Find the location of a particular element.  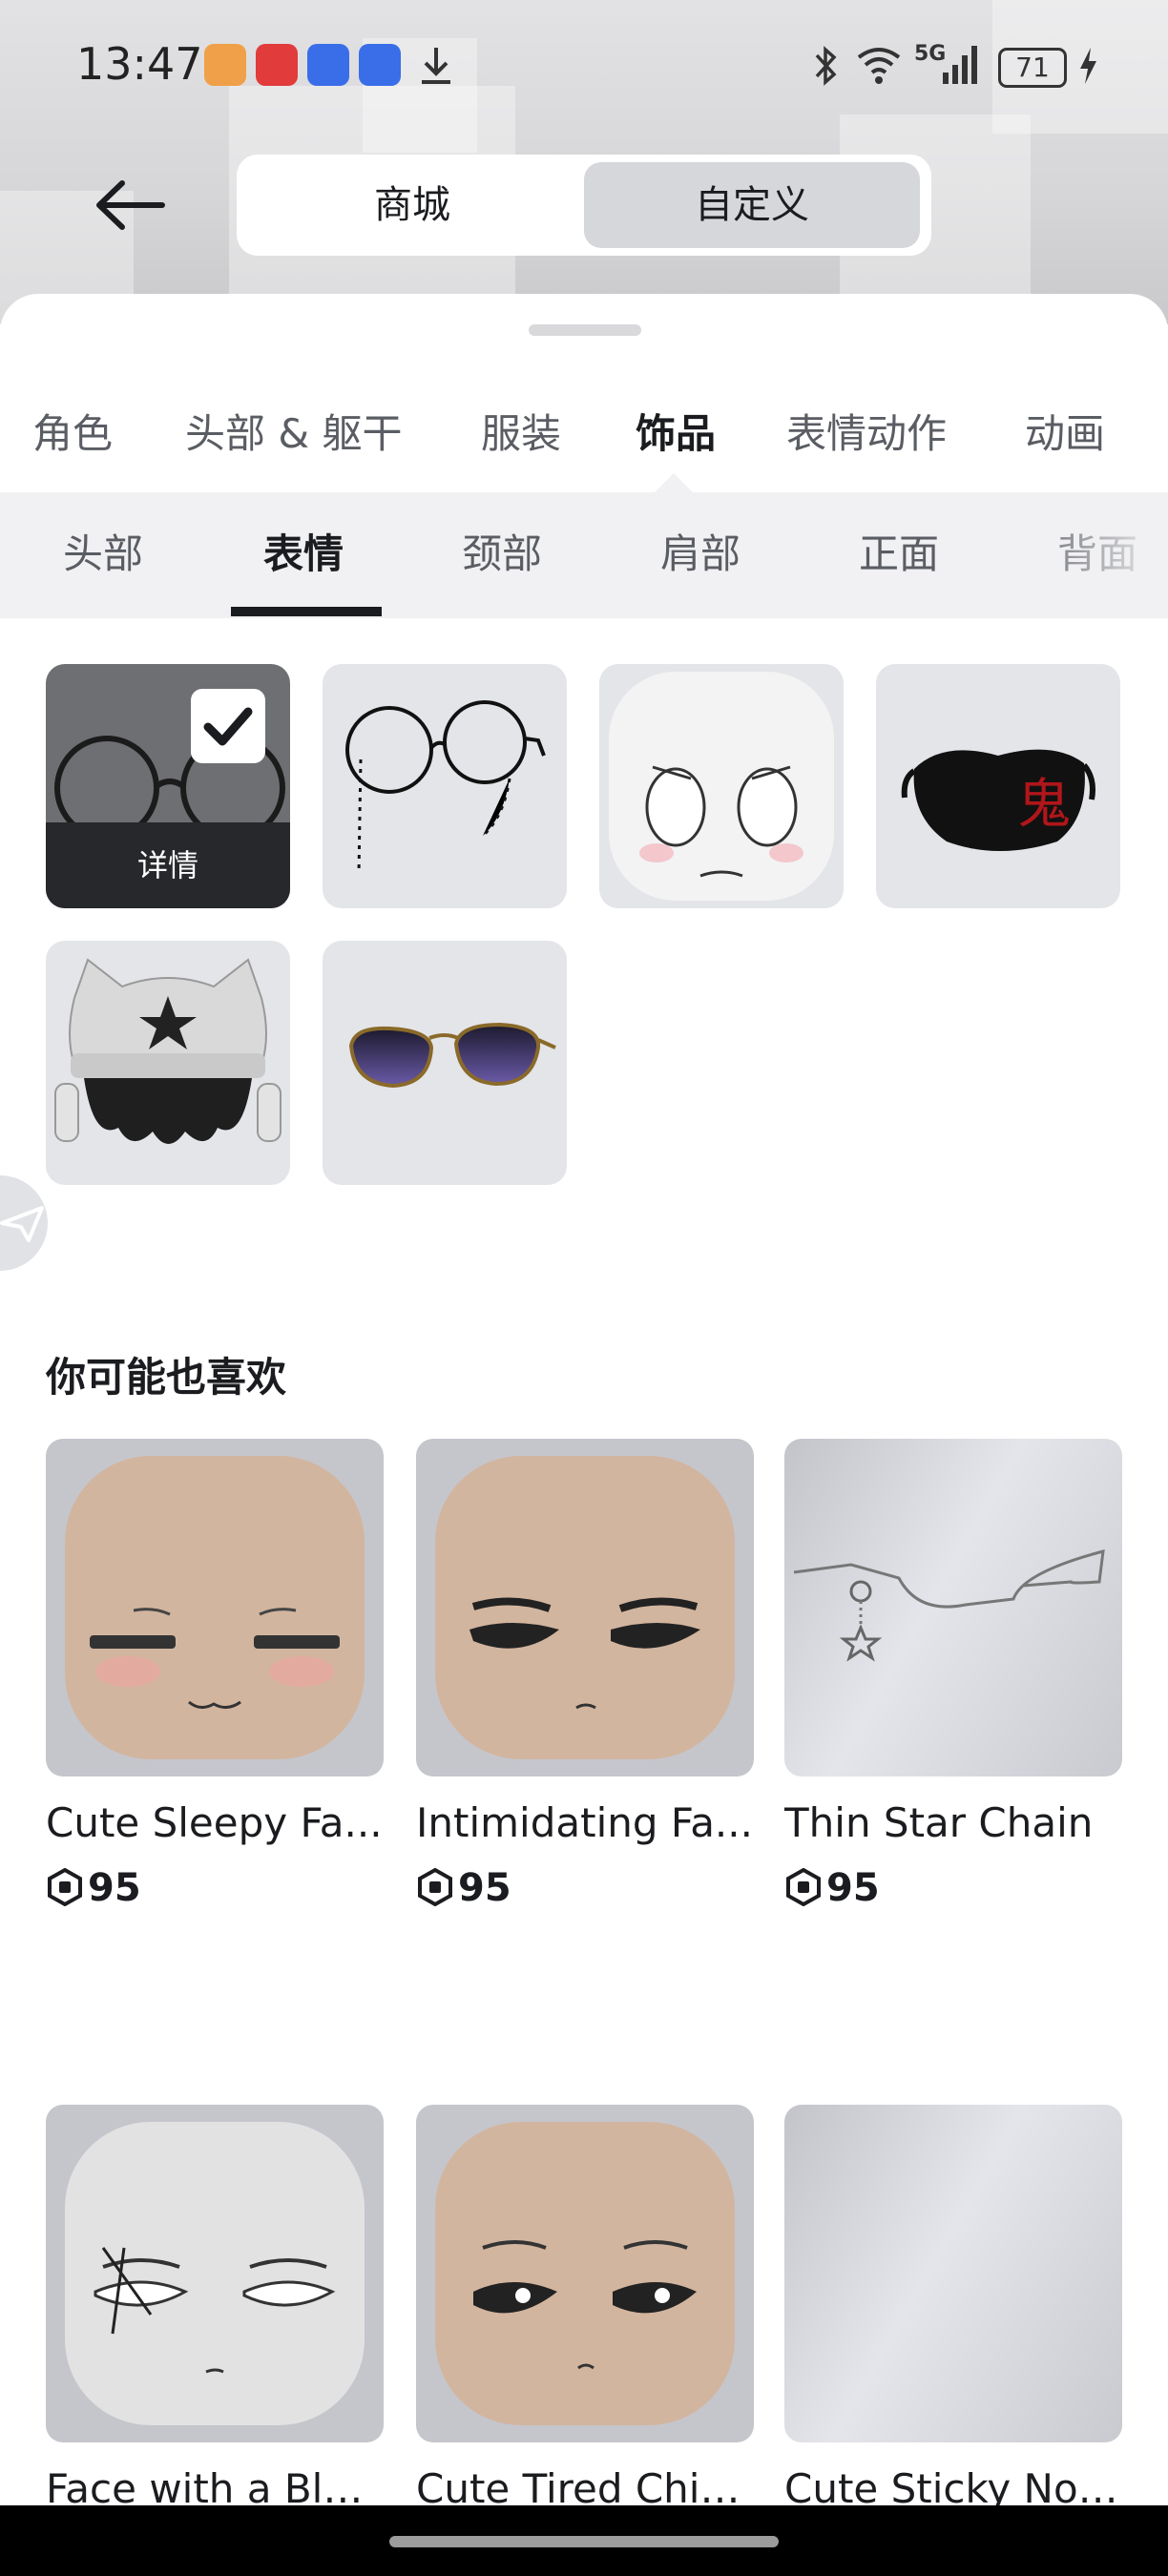

send-icon is located at coordinates (22, 1224).